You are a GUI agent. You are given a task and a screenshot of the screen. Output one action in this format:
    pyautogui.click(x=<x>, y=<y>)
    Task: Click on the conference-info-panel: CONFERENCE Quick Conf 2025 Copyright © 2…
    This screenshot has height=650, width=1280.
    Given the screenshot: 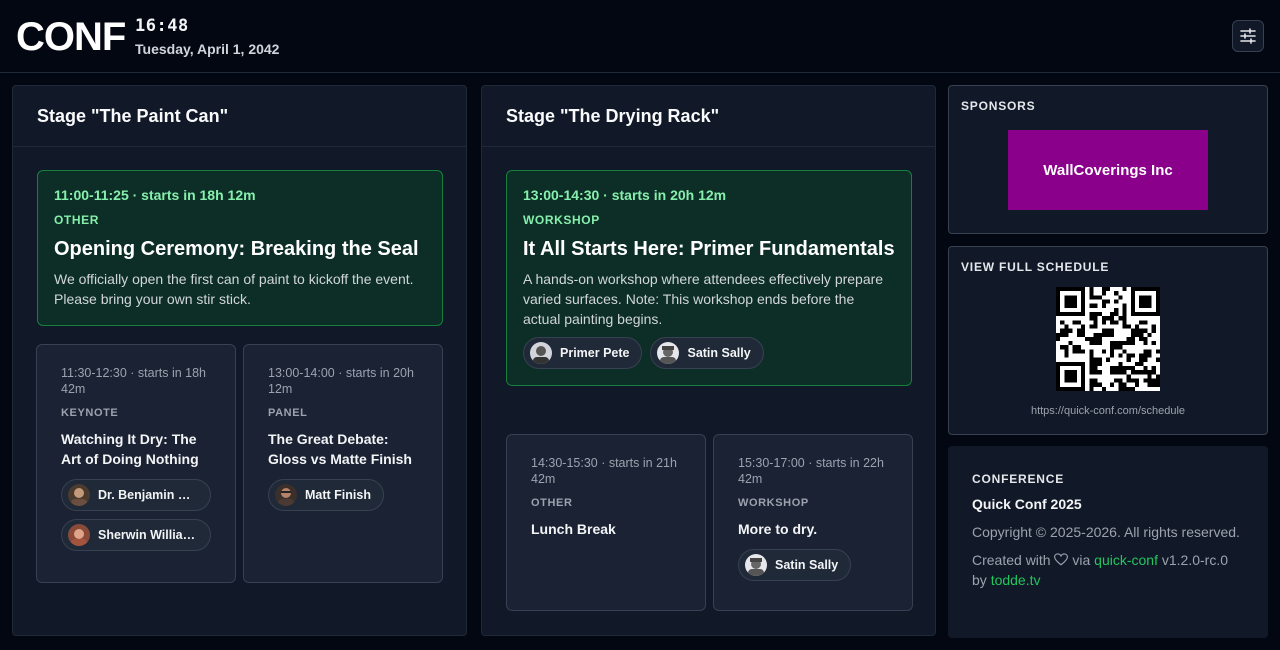 What is the action you would take?
    pyautogui.click(x=1108, y=542)
    